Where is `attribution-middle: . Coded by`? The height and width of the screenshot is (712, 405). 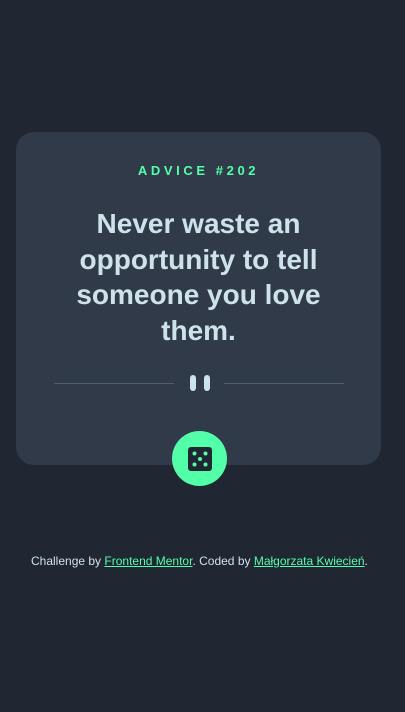
attribution-middle: . Coded by is located at coordinates (223, 561).